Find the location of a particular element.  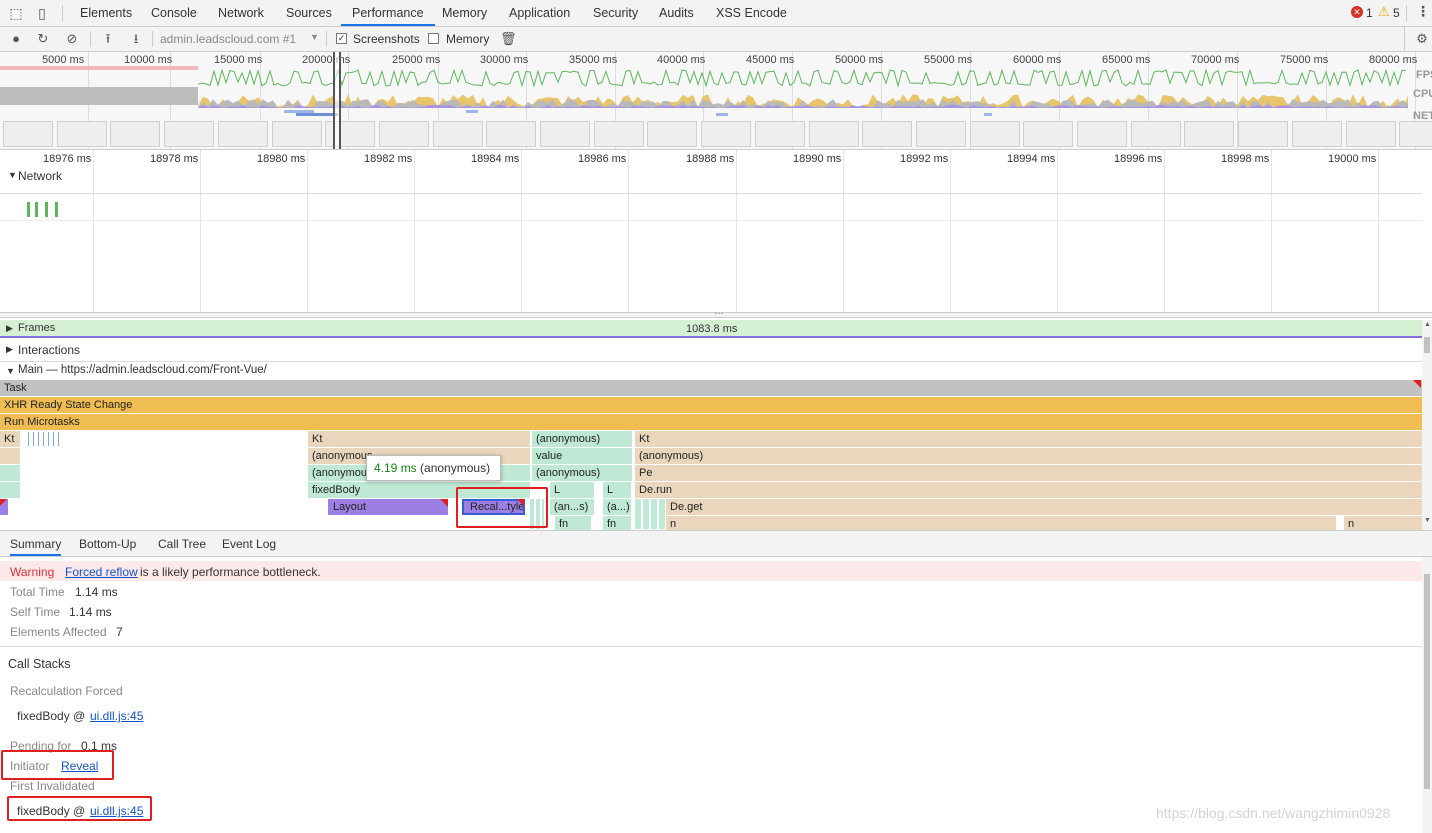

flame-layout: Layout is located at coordinates (388, 507).